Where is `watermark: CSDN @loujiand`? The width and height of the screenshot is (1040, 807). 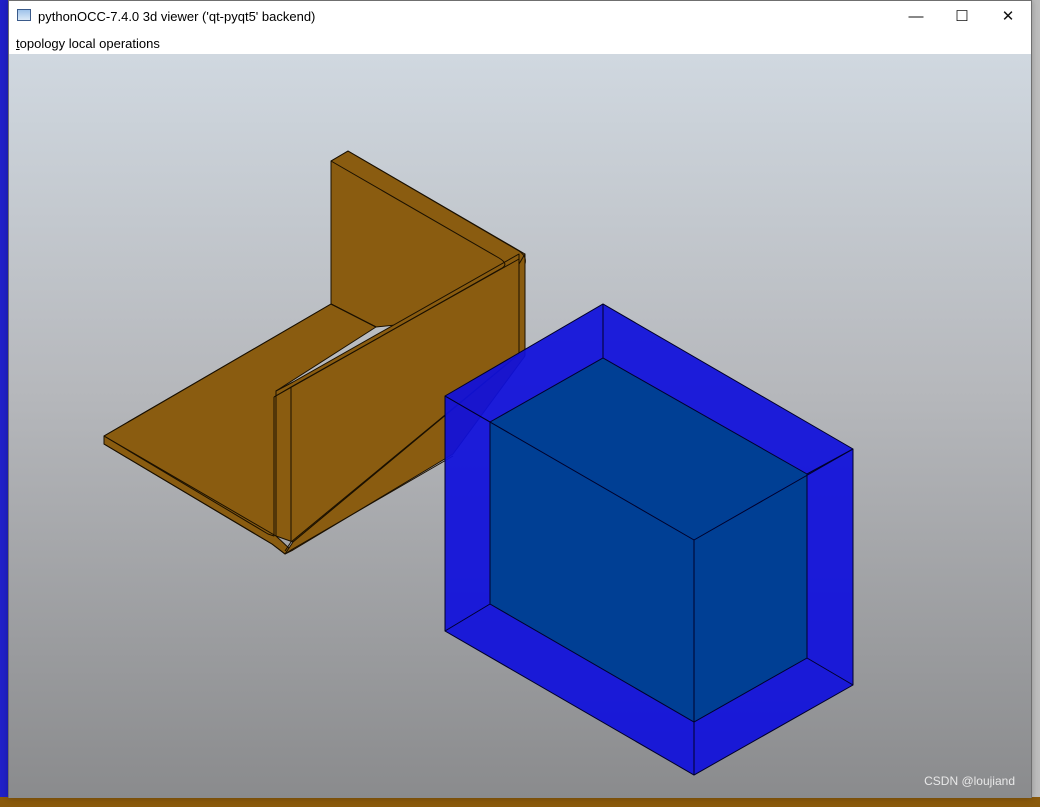
watermark: CSDN @loujiand is located at coordinates (969, 781).